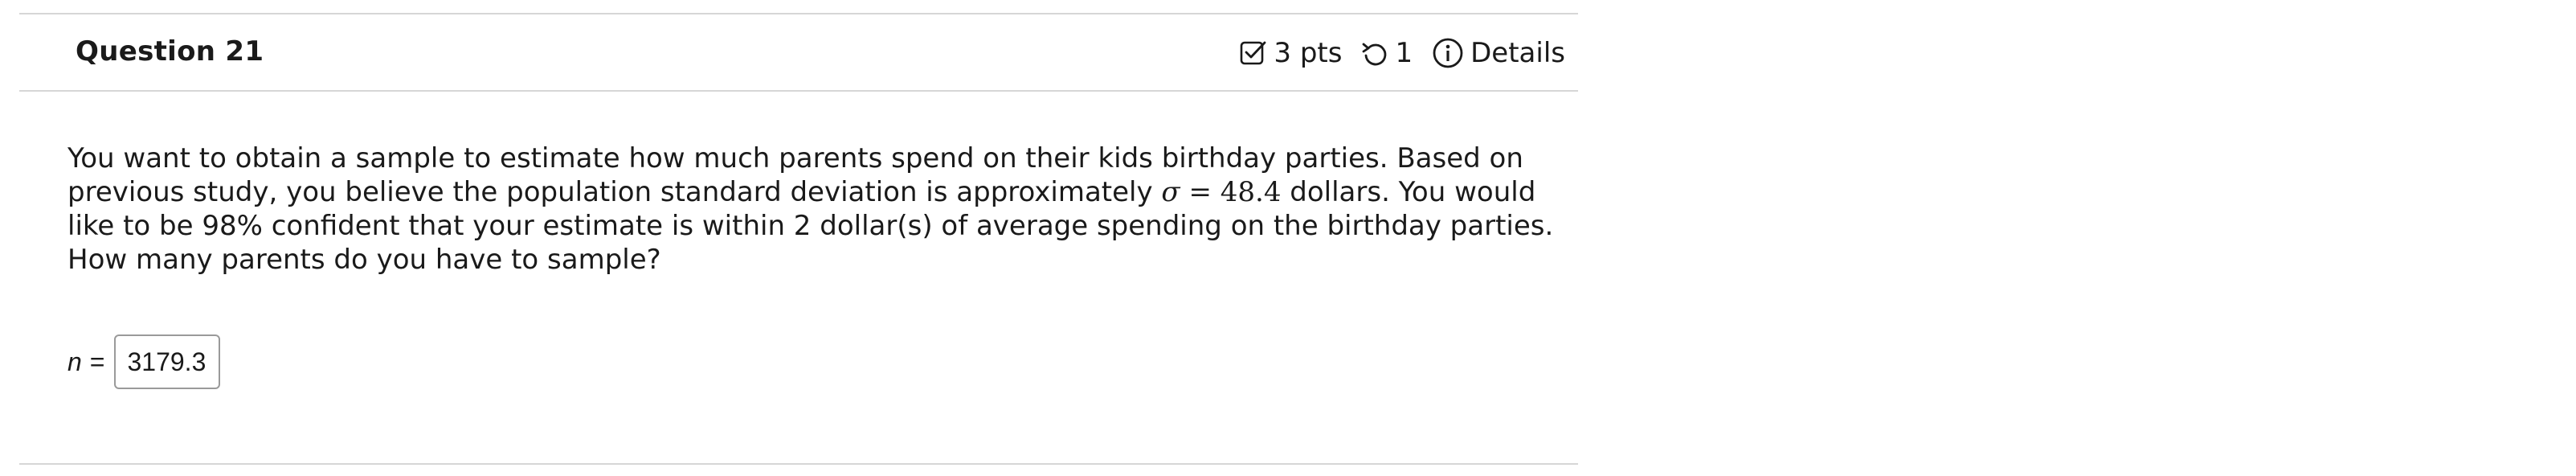 Image resolution: width=2576 pixels, height=476 pixels. What do you see at coordinates (1517, 53) in the screenshot?
I see `details-label: Details` at bounding box center [1517, 53].